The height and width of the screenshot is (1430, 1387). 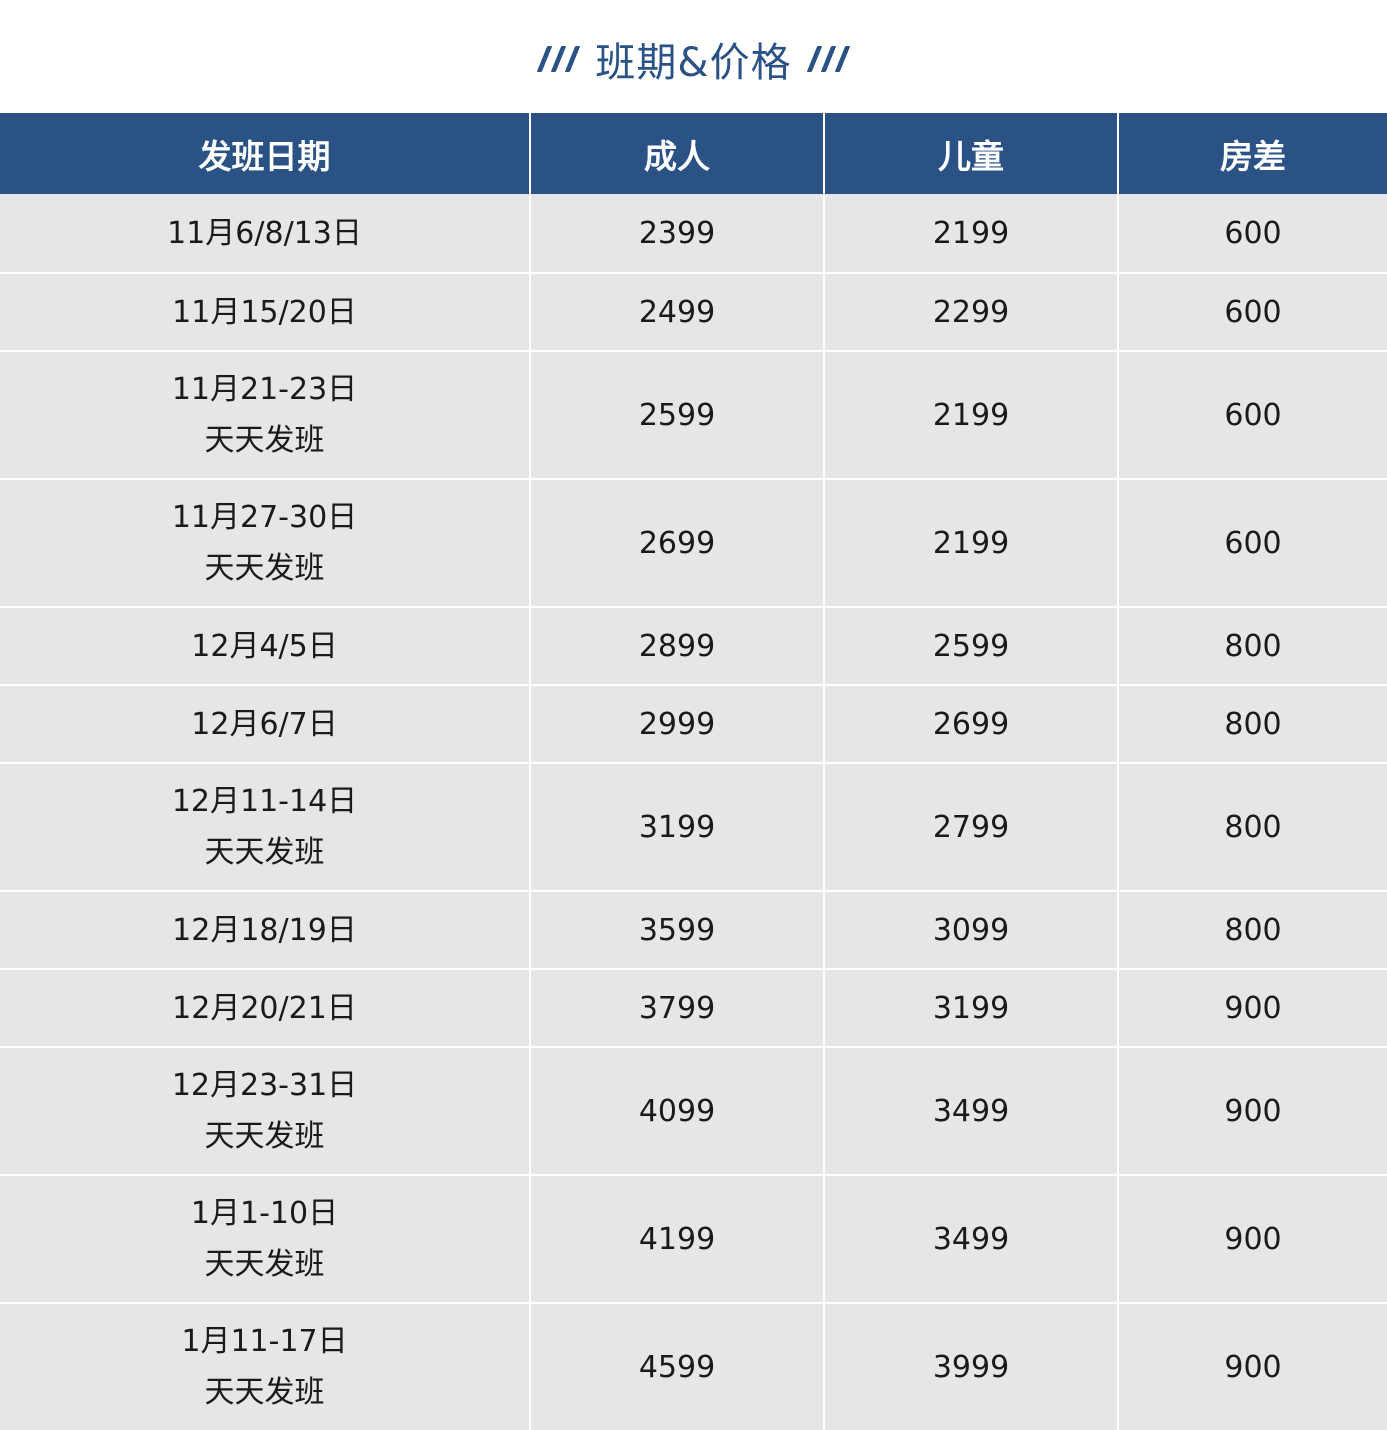 I want to click on cell-adult-price: 2499, so click(x=676, y=311).